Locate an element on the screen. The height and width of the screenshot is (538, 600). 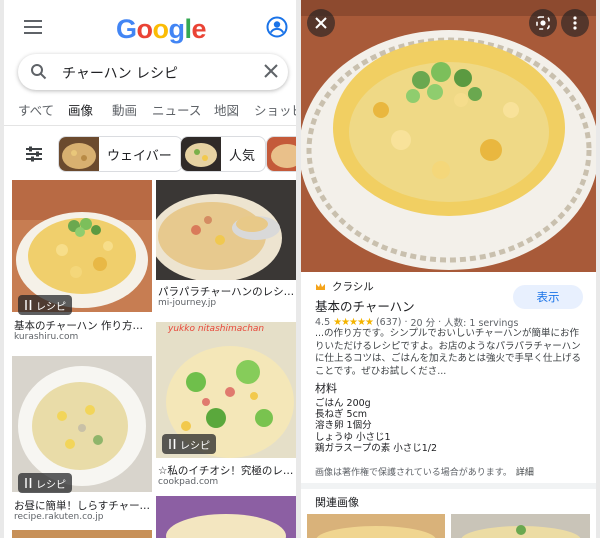
section-divider is located at coordinates (448, 486).